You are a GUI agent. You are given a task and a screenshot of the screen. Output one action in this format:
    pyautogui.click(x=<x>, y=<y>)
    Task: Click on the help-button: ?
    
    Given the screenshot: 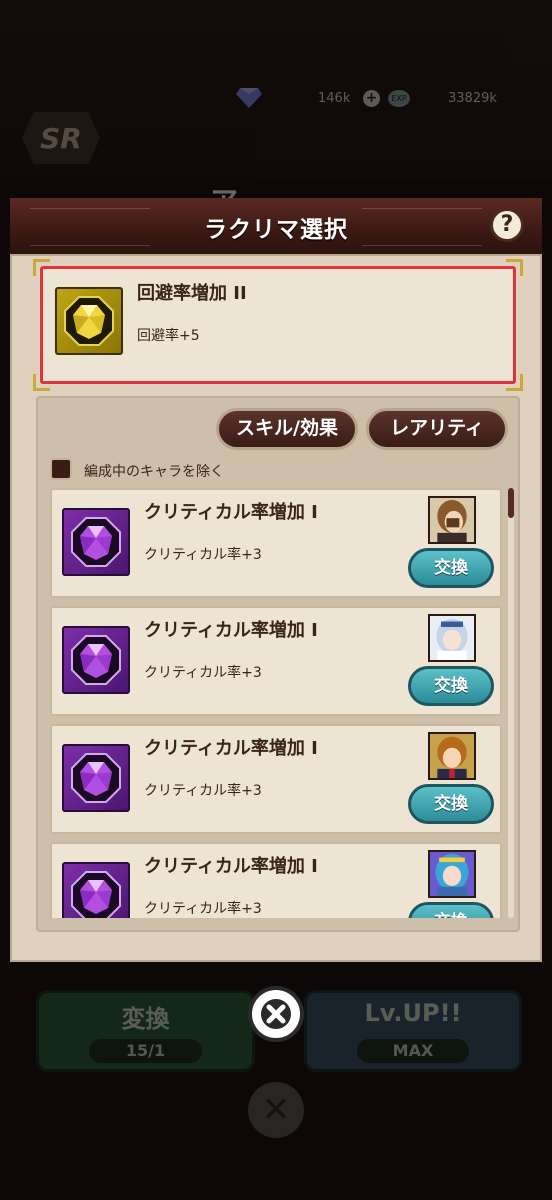 What is the action you would take?
    pyautogui.click(x=507, y=225)
    